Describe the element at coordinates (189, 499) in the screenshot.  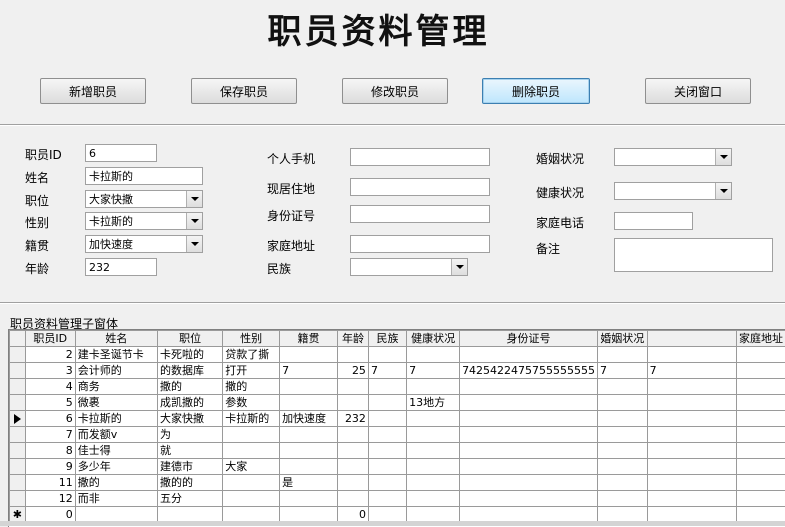
I see `grid-cell-position: 五分` at that location.